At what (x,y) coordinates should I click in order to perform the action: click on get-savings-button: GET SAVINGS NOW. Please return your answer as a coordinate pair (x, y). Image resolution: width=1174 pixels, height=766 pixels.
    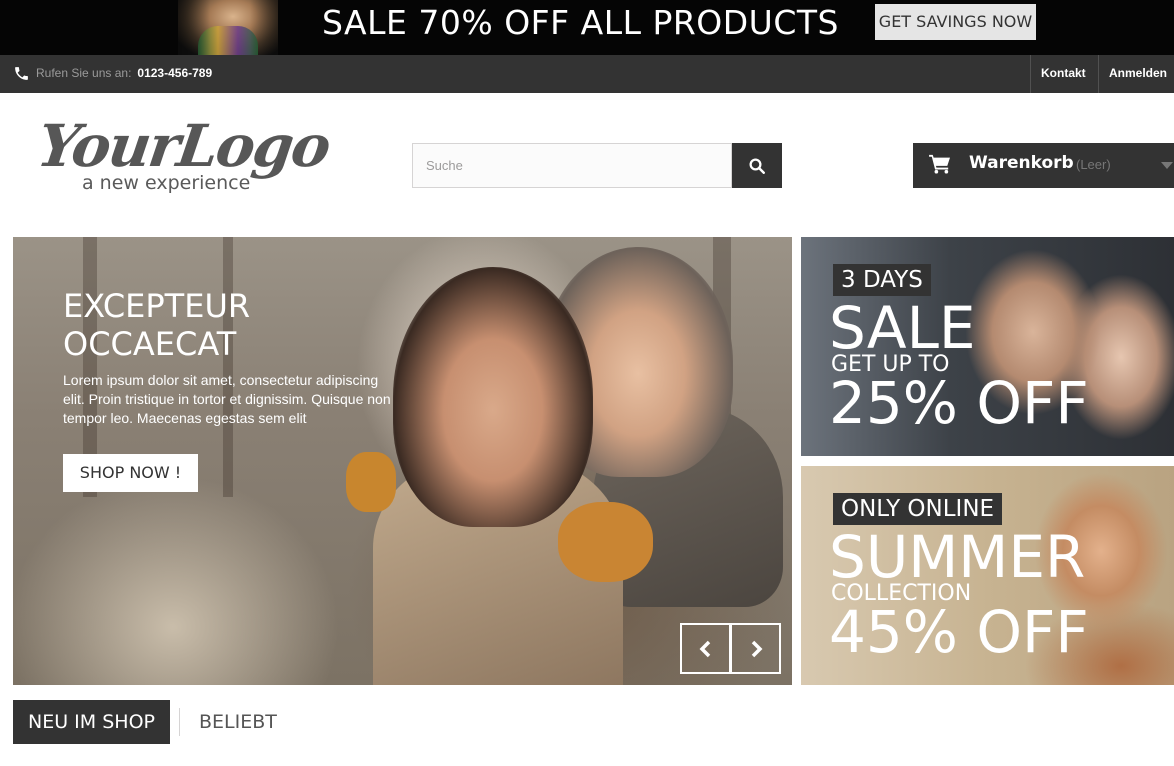
    Looking at the image, I should click on (955, 22).